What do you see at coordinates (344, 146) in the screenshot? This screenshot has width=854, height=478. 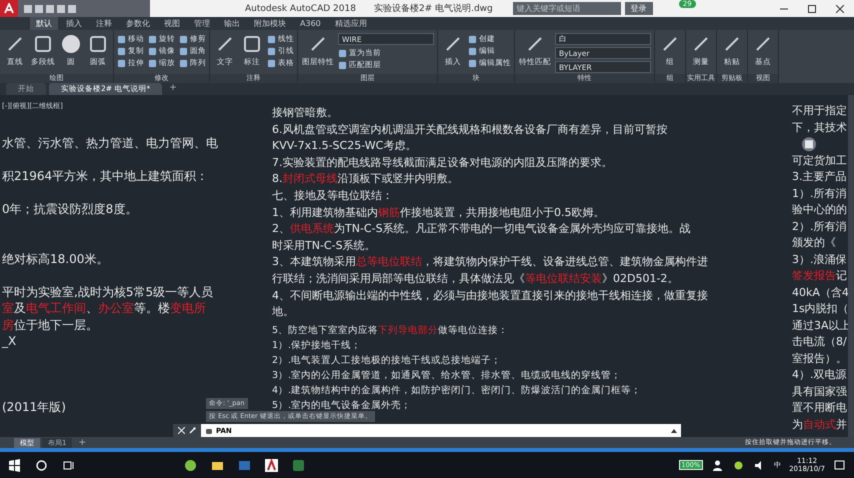 I see `note-line: KVV-7x1.5-SC25-WC考虑。` at bounding box center [344, 146].